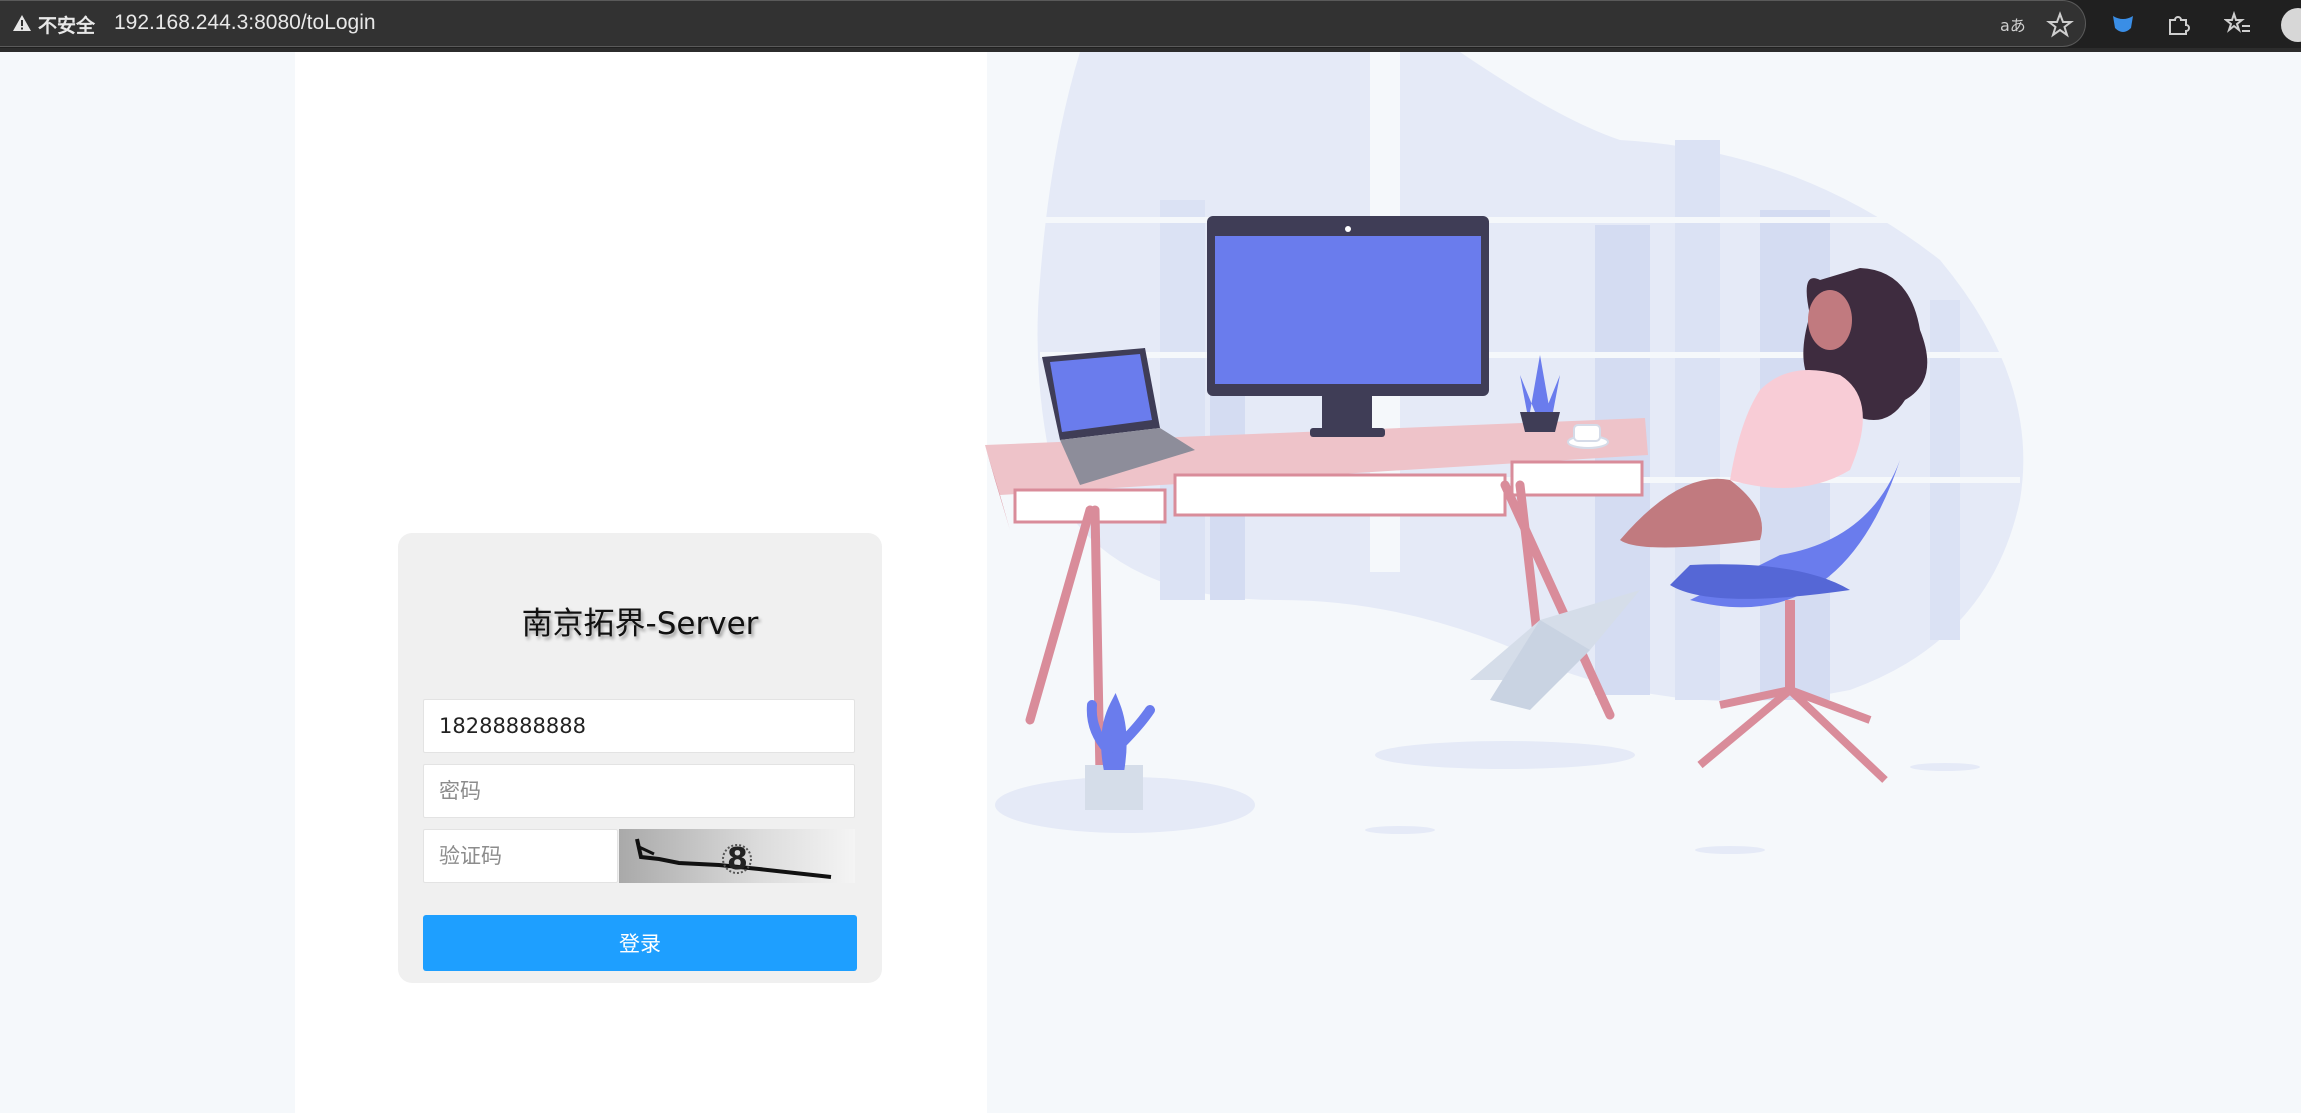 The width and height of the screenshot is (2301, 1113). I want to click on password-input, so click(639, 791).